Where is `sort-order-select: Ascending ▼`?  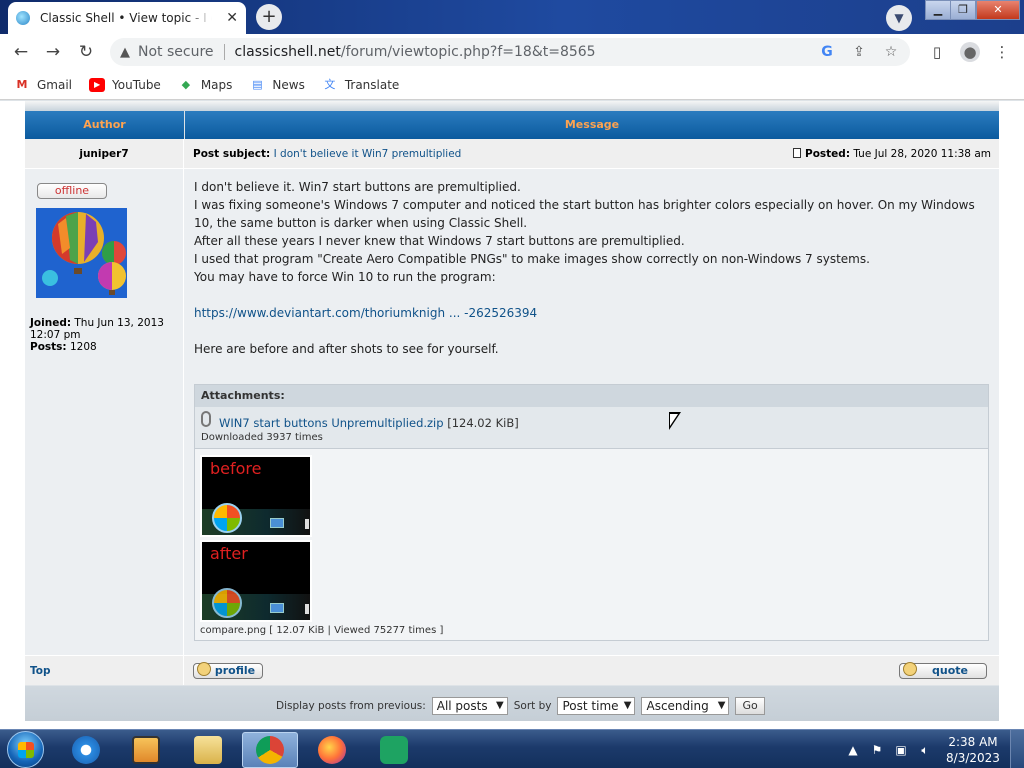
sort-order-select: Ascending ▼ is located at coordinates (685, 706).